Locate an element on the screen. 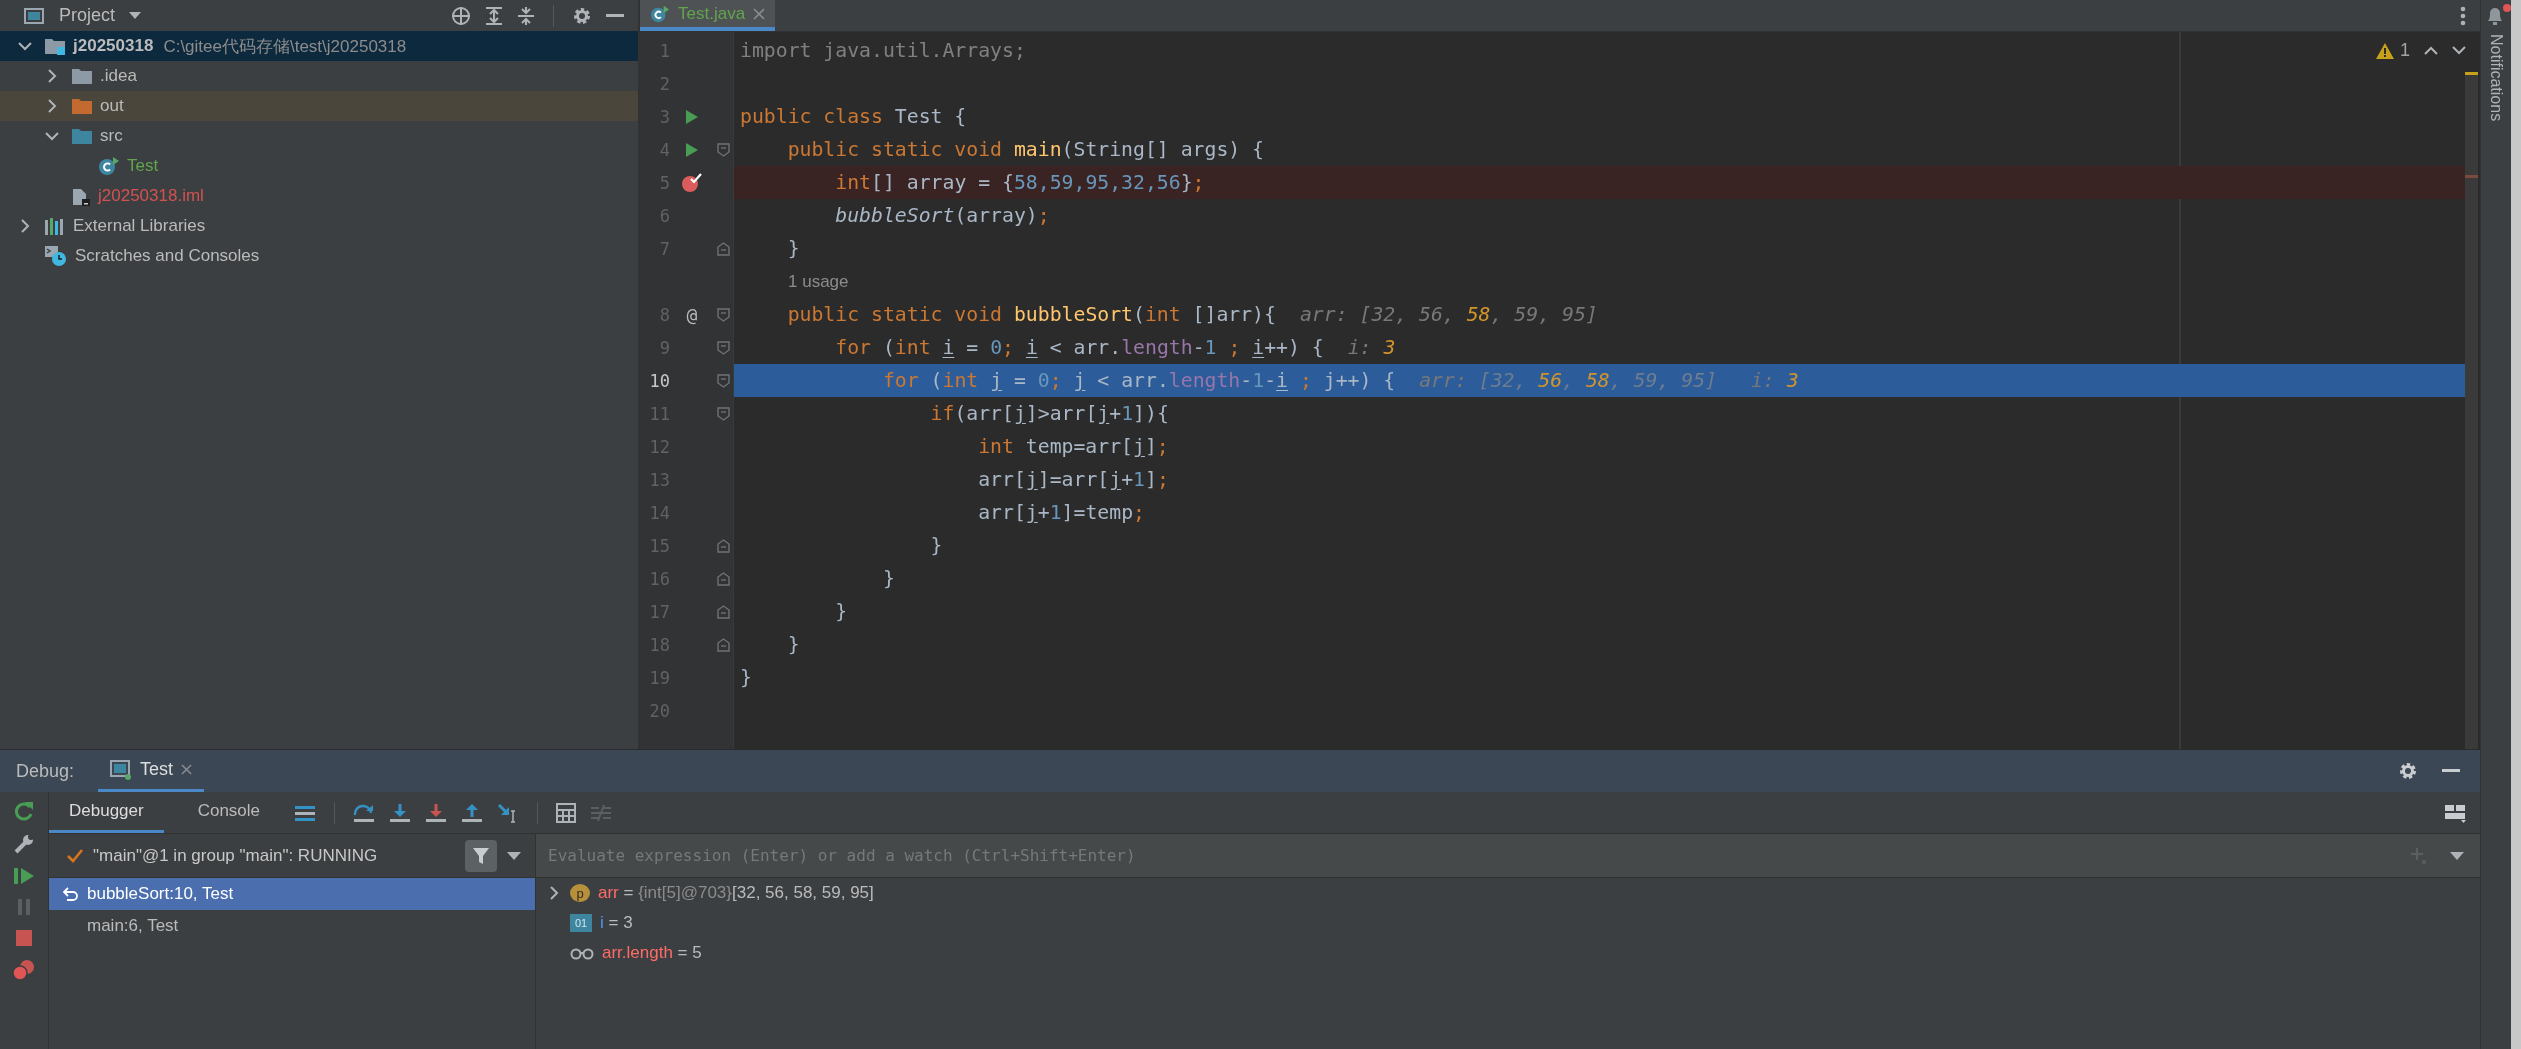  previous-icon is located at coordinates (2431, 50).